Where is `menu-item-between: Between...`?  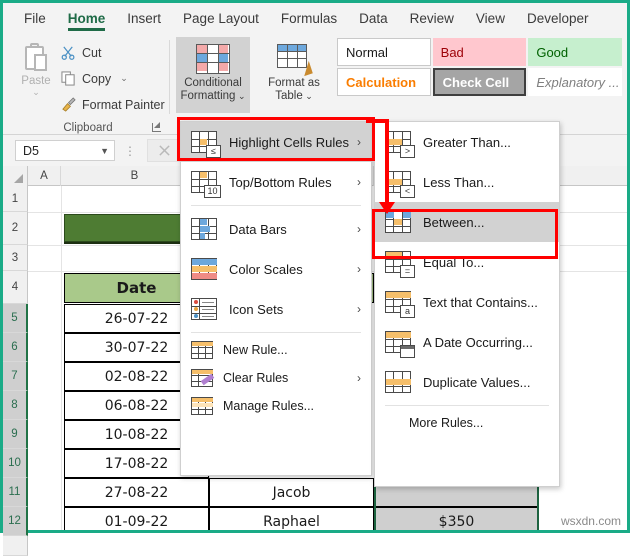 menu-item-between: Between... is located at coordinates (467, 222).